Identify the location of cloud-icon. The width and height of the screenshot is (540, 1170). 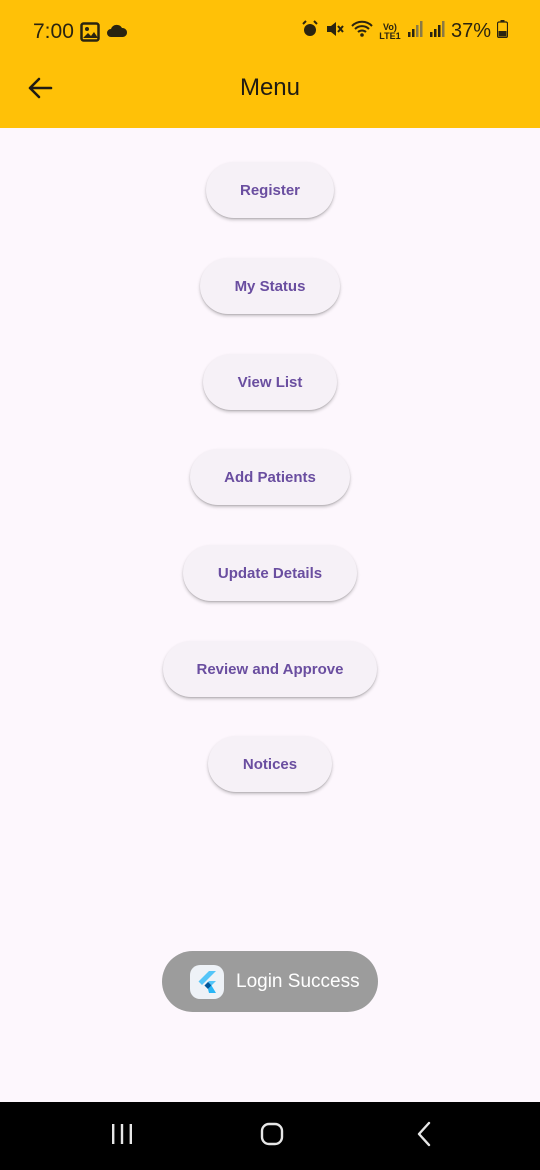
(117, 34).